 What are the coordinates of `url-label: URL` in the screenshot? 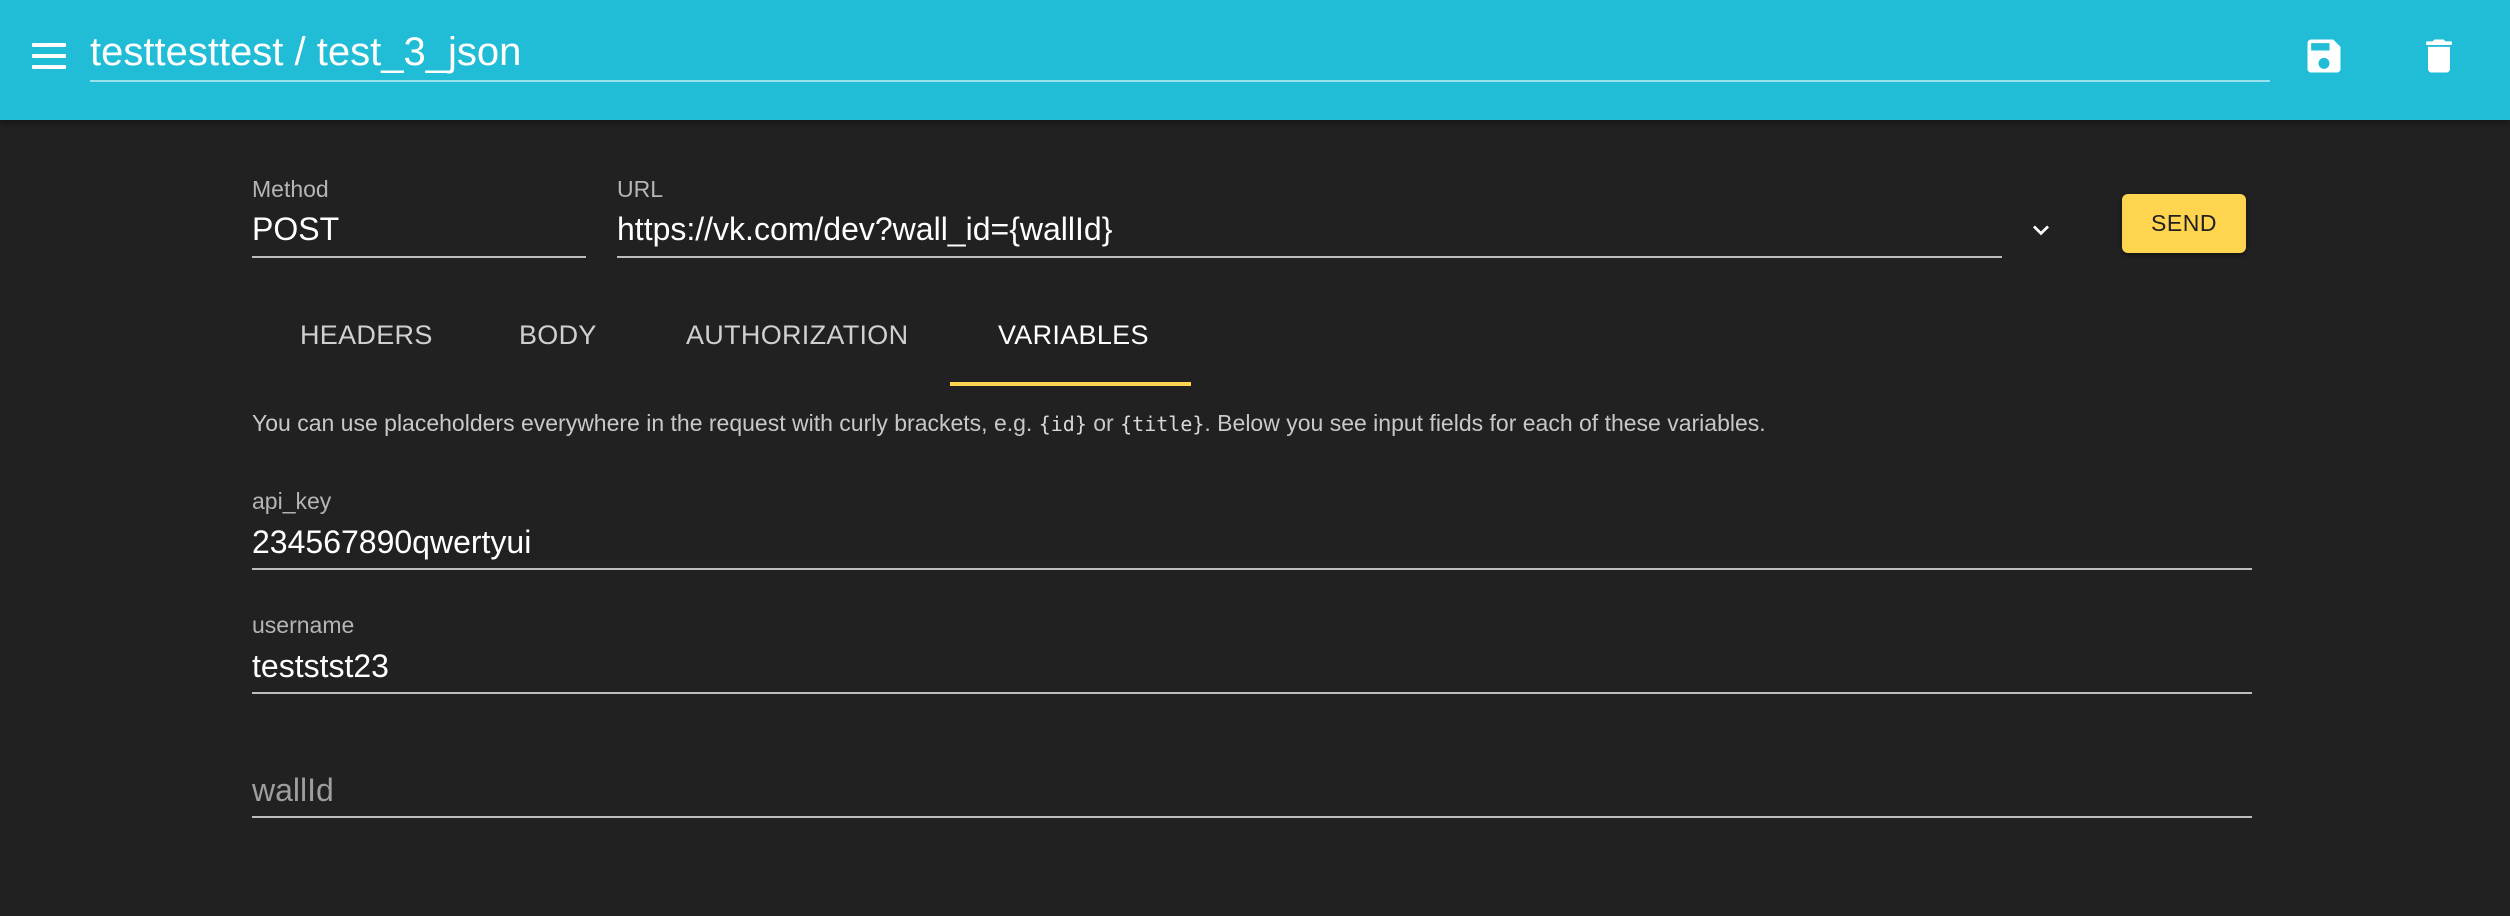 It's located at (640, 189).